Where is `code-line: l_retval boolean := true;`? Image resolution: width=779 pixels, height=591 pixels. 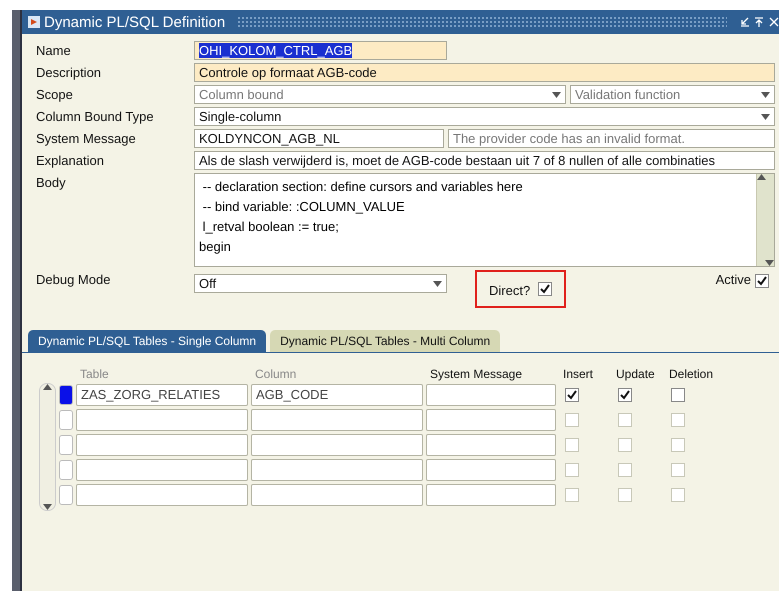
code-line: l_retval boolean := true; is located at coordinates (271, 227).